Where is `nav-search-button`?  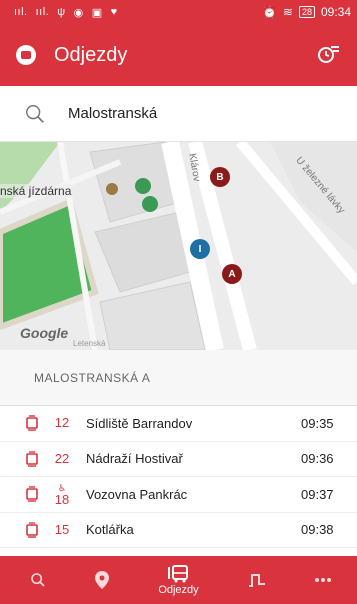
nav-search-button is located at coordinates (38, 580).